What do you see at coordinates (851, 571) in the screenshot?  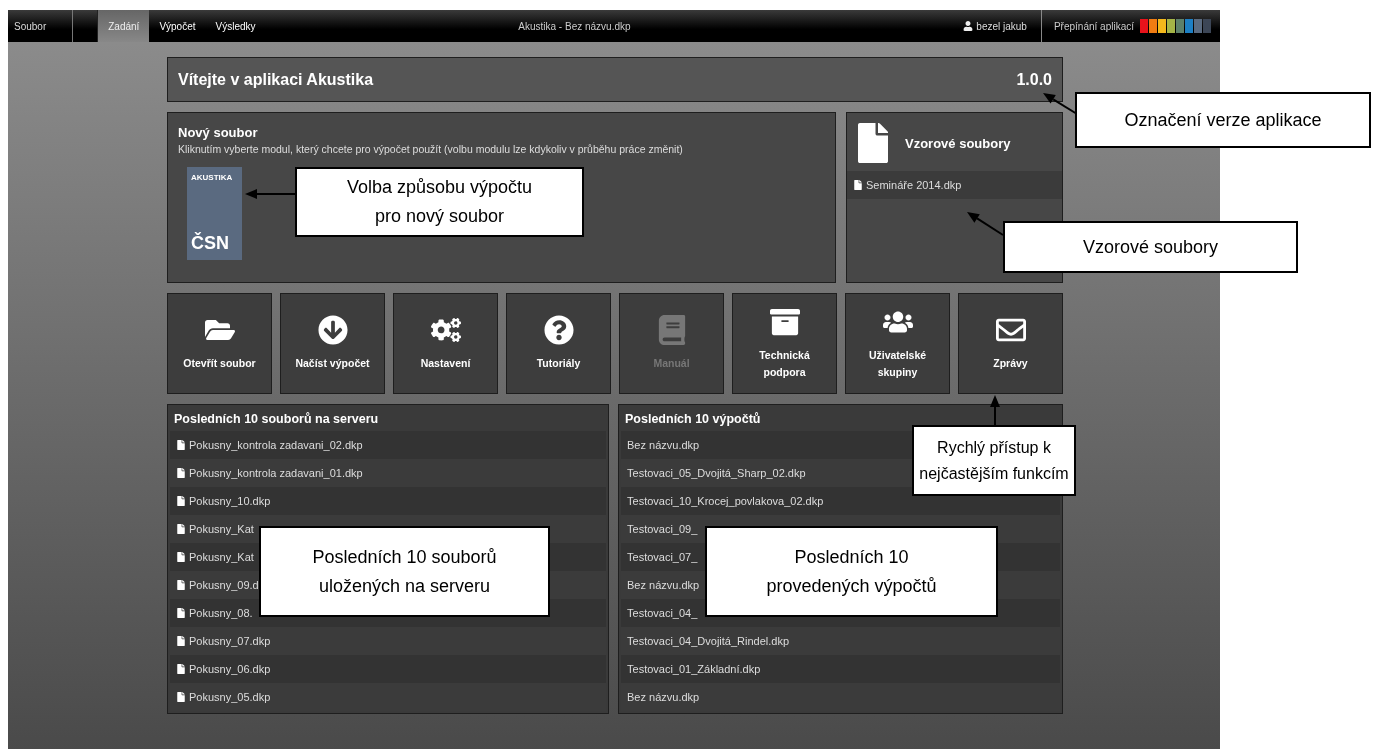 I see `annotation-tooltip: Posledních 10 provedených výpočtů` at bounding box center [851, 571].